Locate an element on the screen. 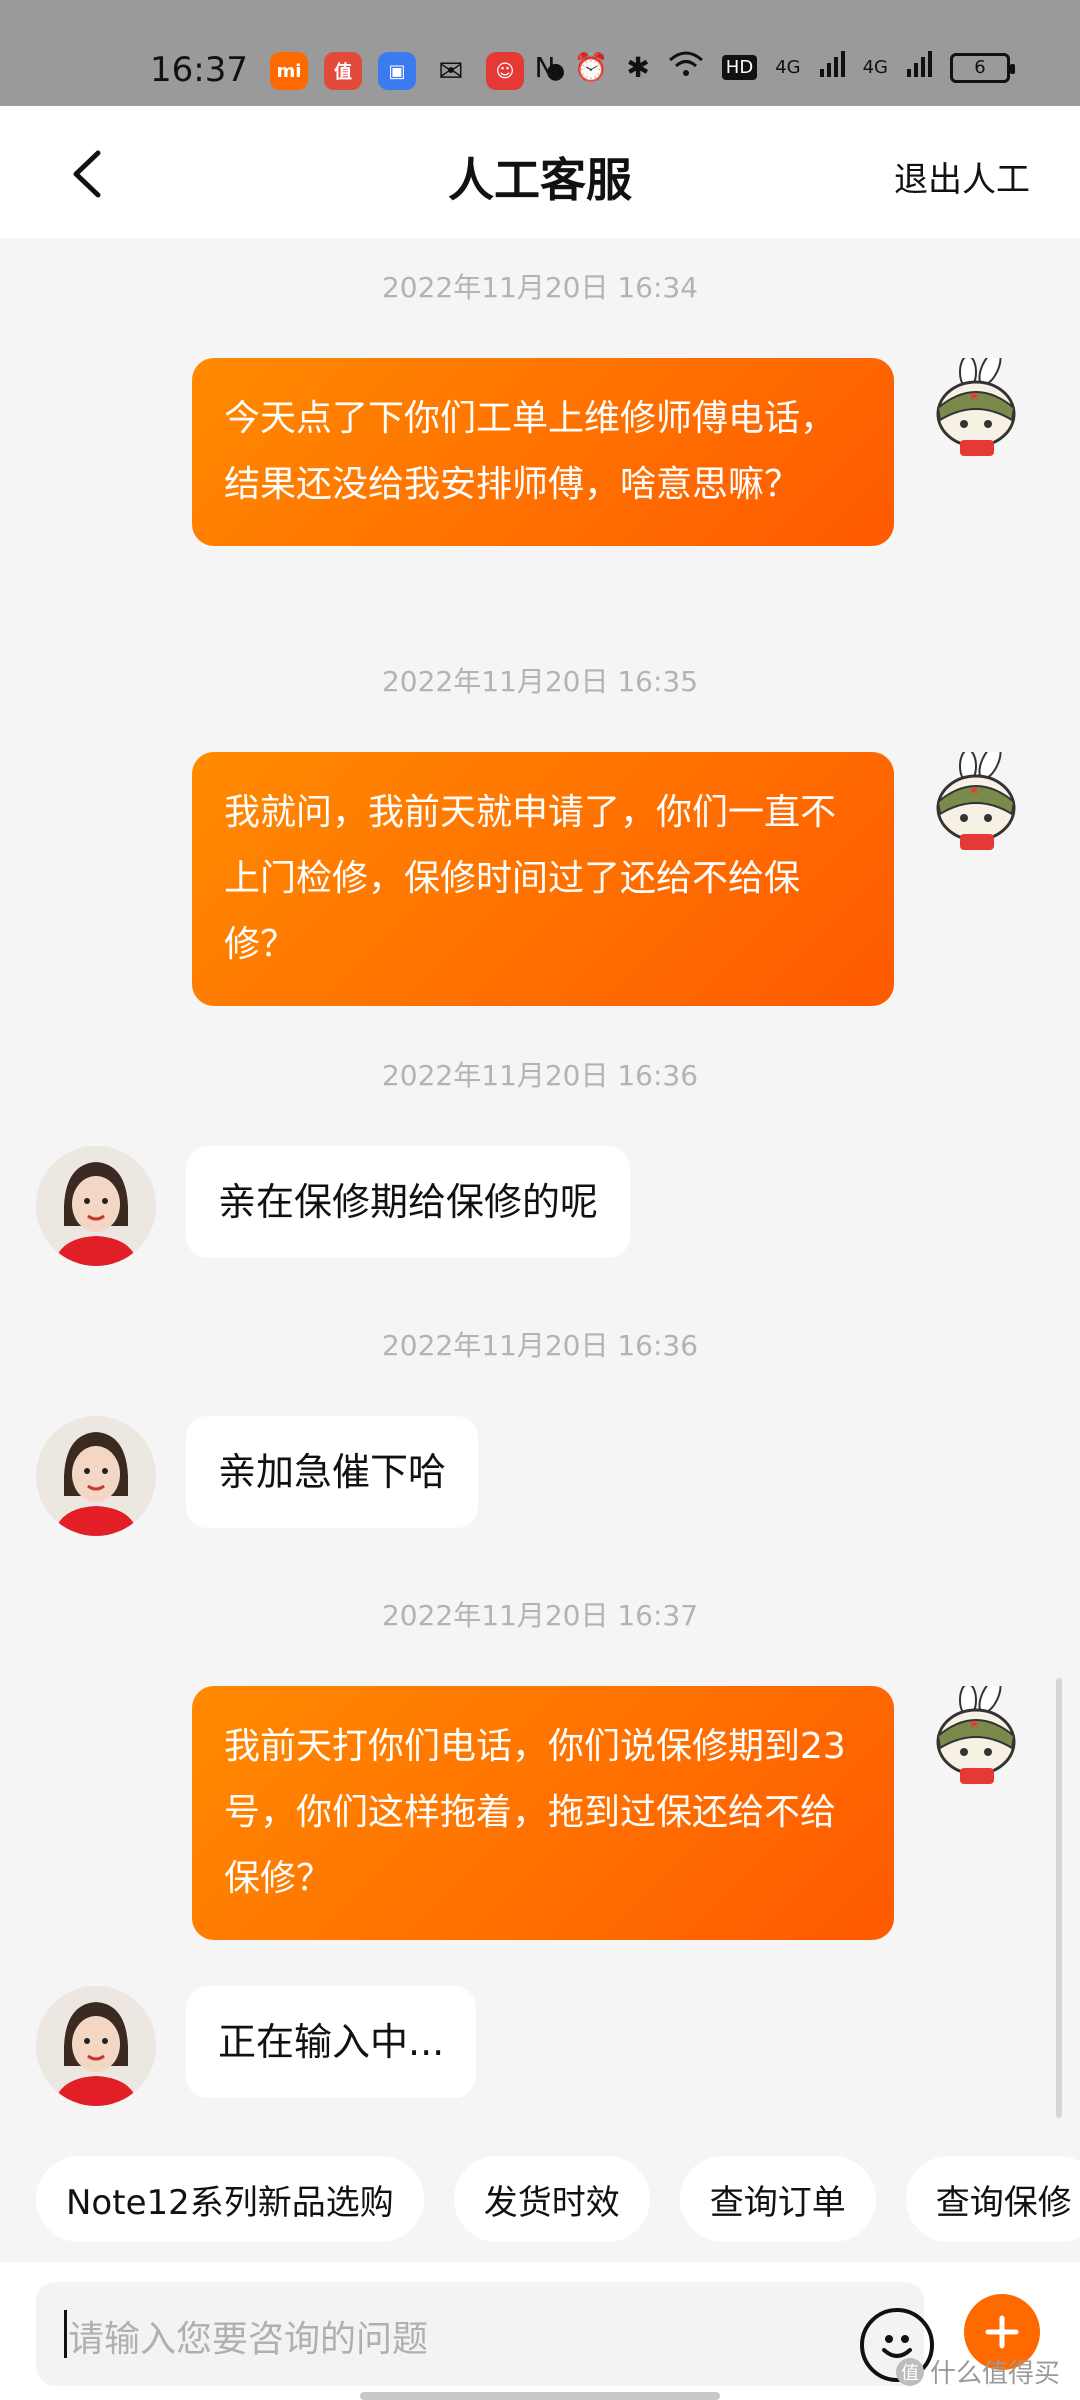  watermark-text: 什么值得买 is located at coordinates (994, 2374).